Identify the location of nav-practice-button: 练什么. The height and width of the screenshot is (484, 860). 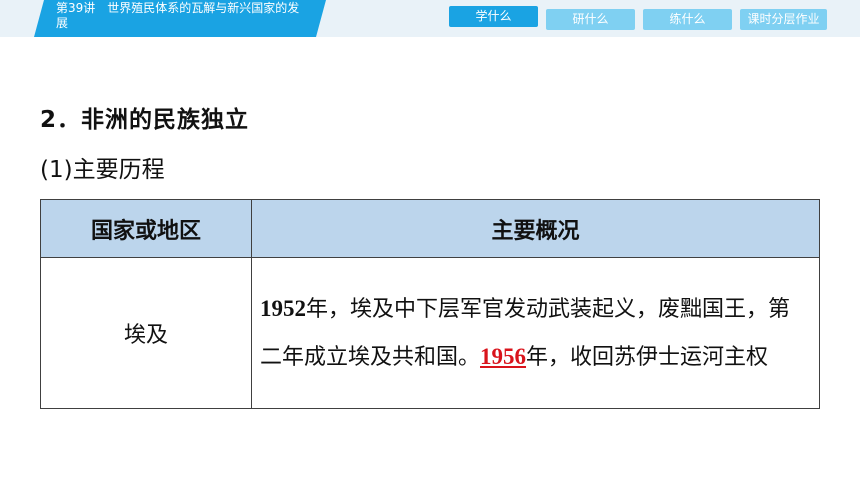
(687, 19).